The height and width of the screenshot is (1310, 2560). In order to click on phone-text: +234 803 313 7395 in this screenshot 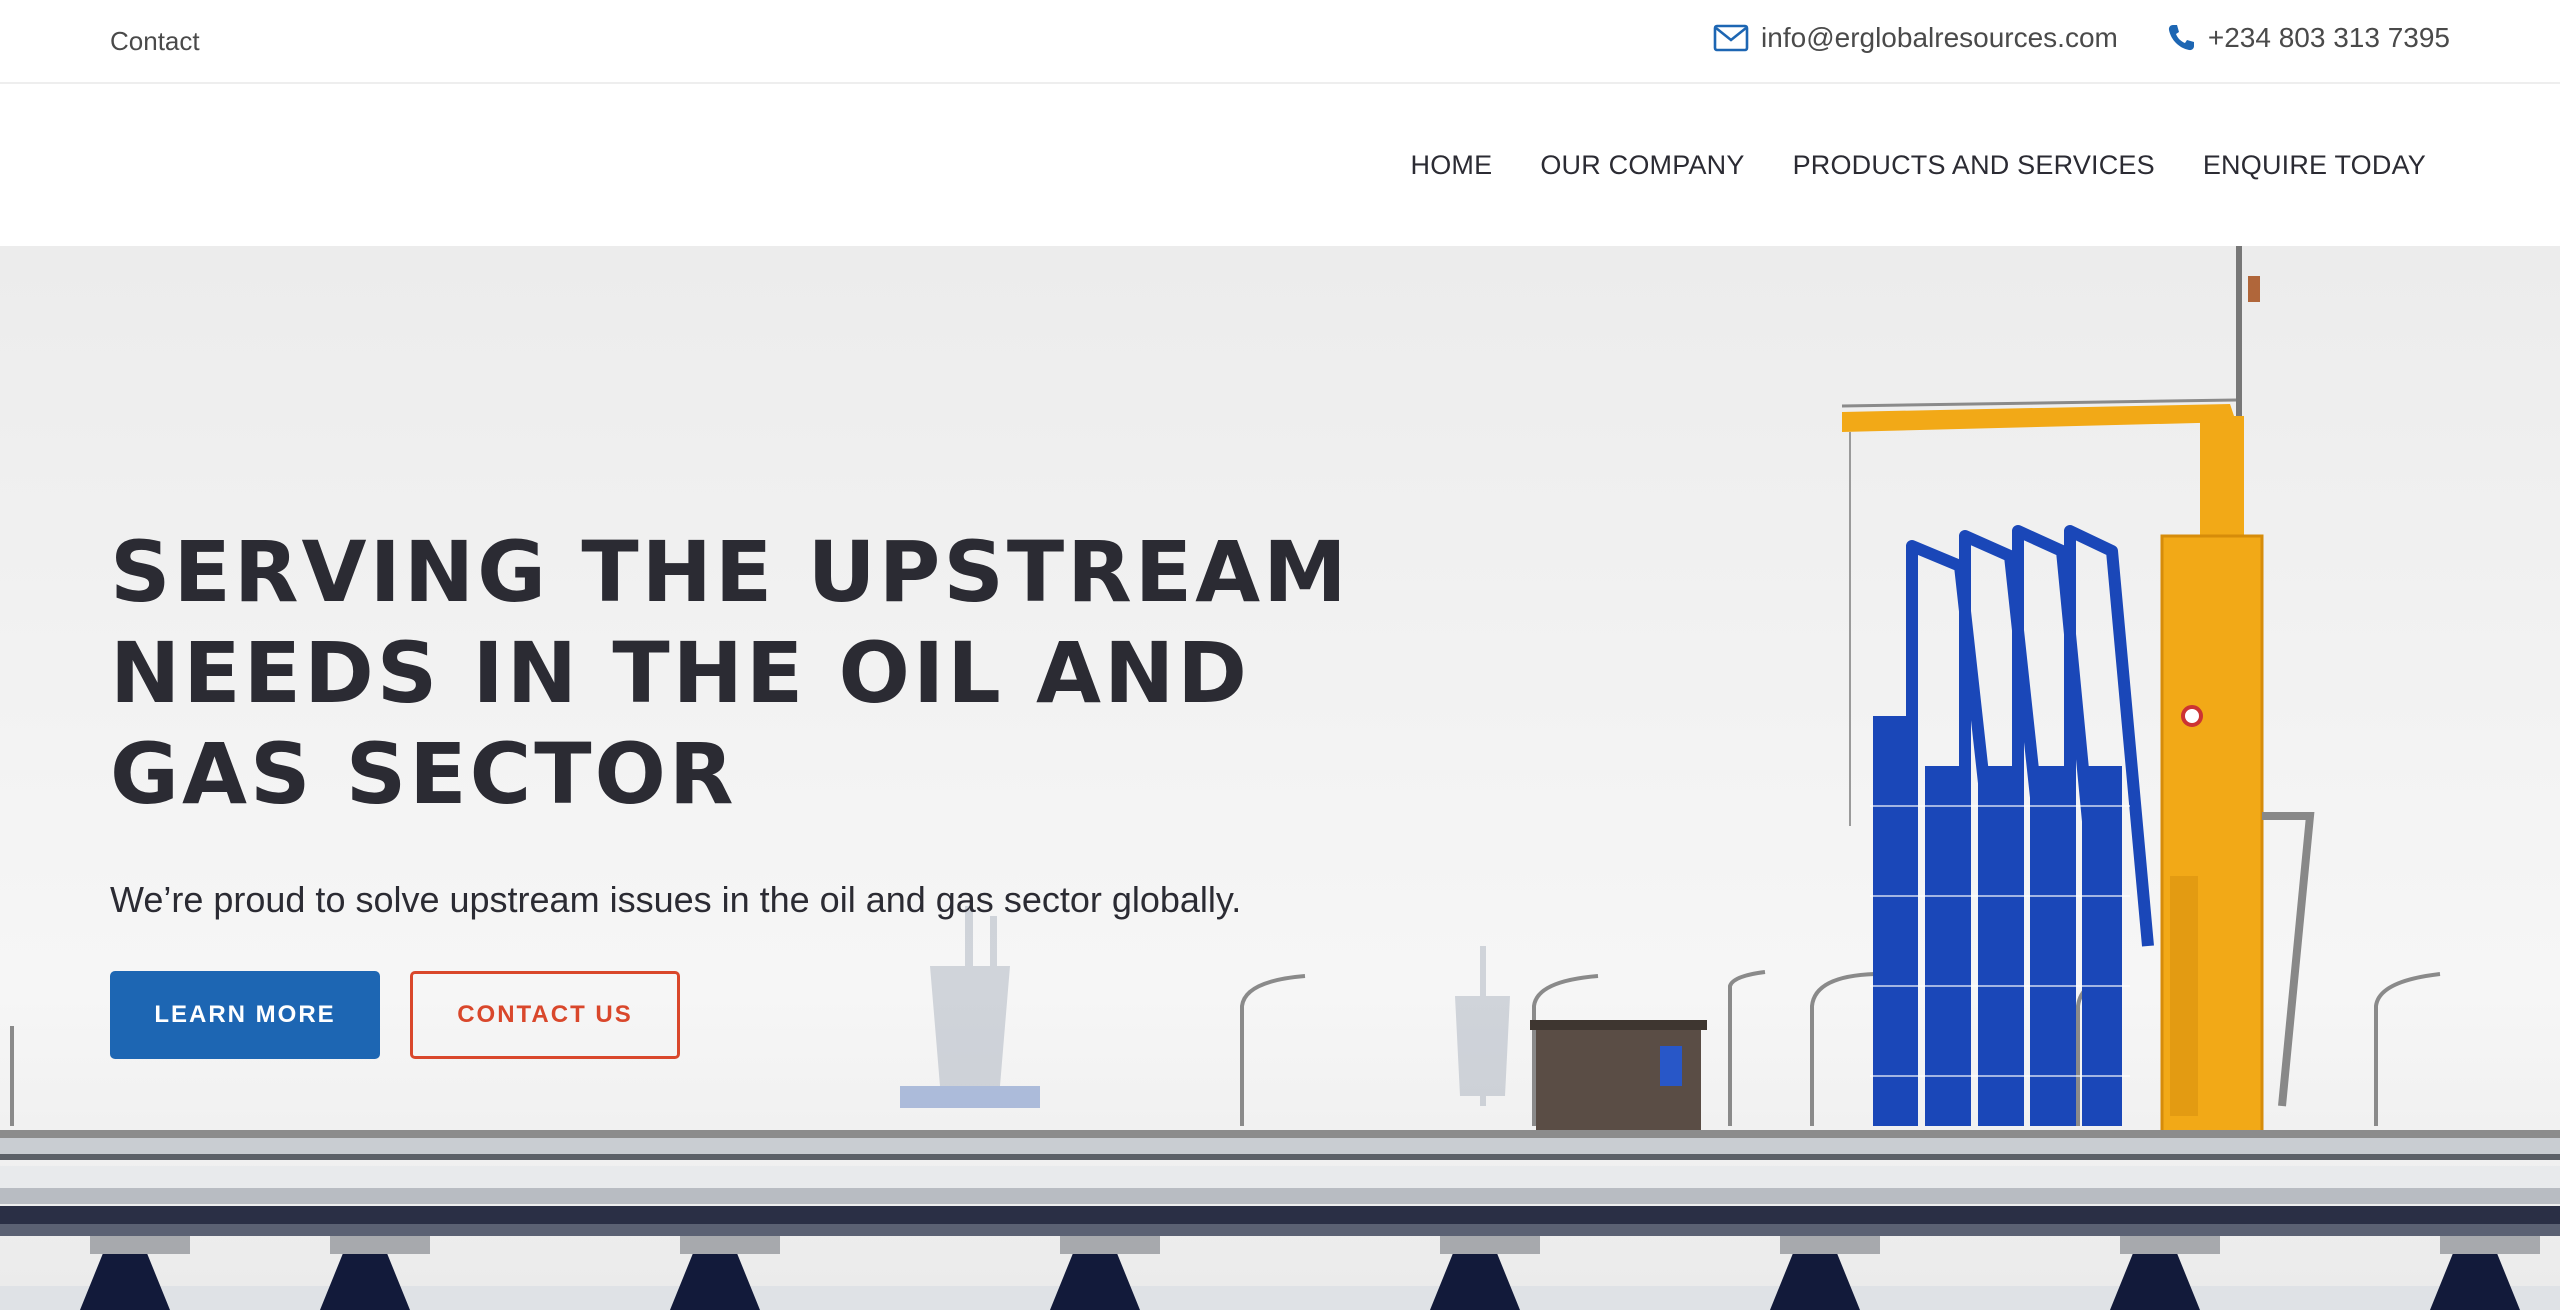, I will do `click(2328, 37)`.